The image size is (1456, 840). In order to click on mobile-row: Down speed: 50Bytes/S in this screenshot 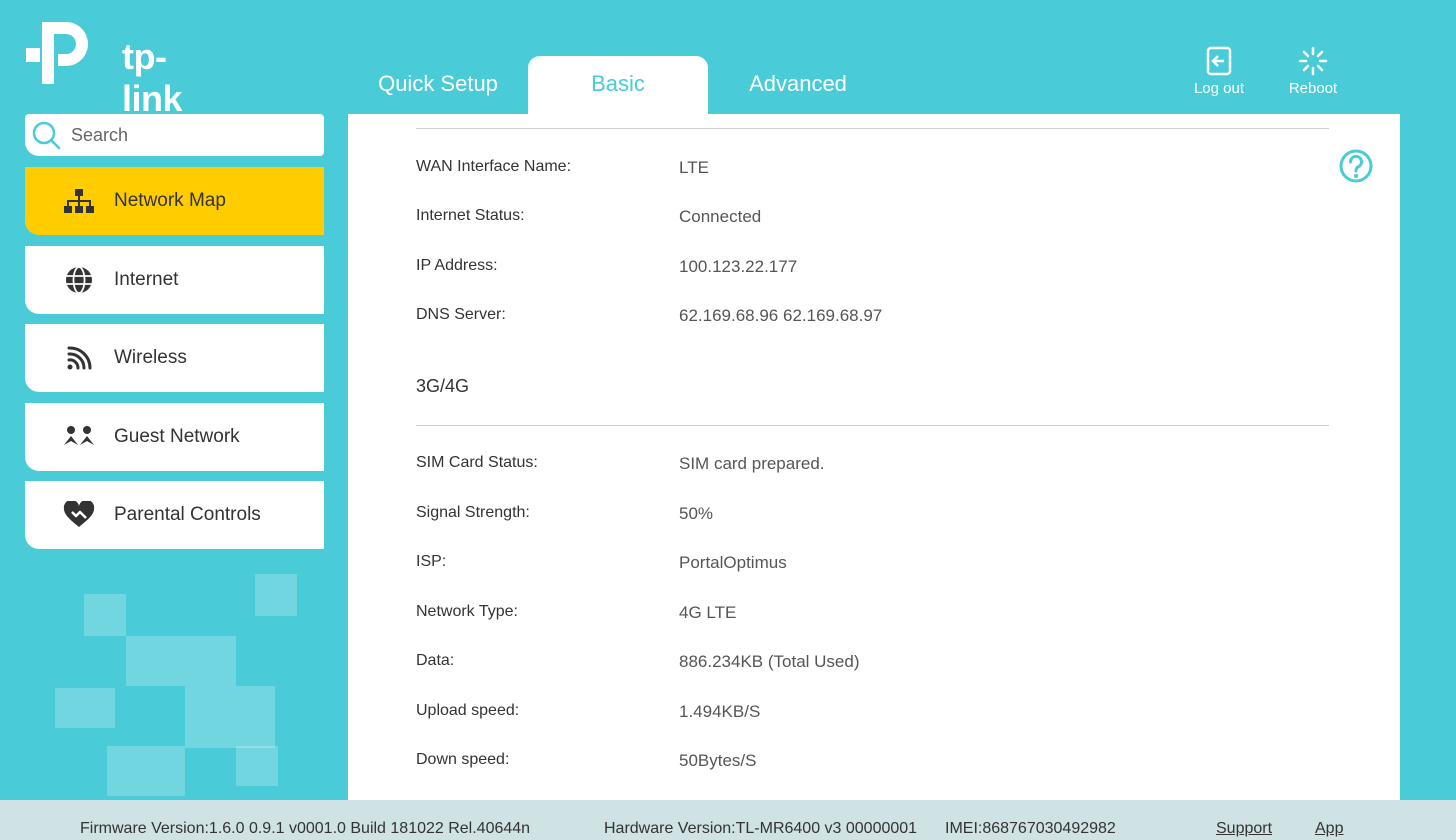, I will do `click(866, 762)`.